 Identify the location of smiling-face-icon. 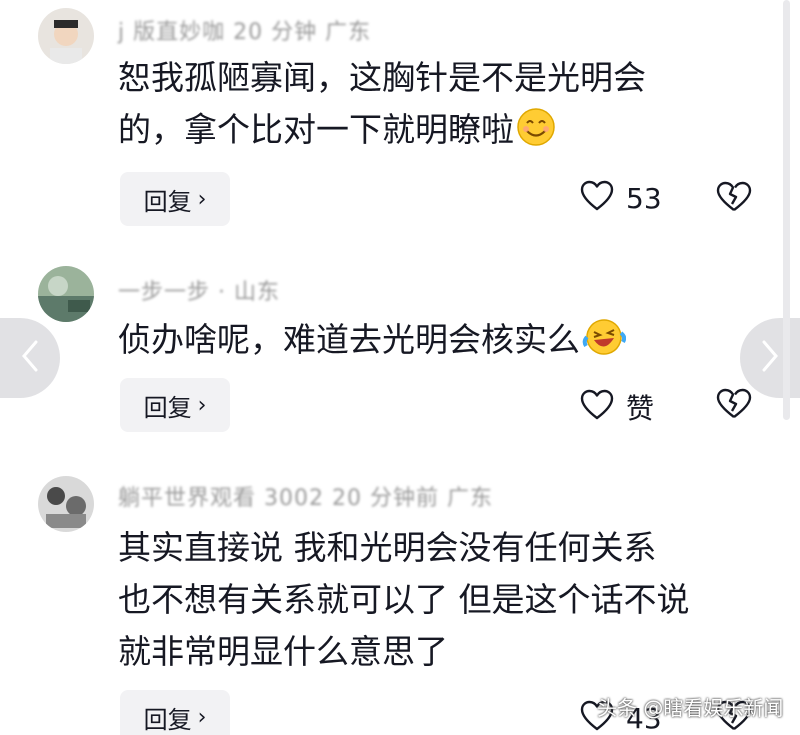
(536, 134).